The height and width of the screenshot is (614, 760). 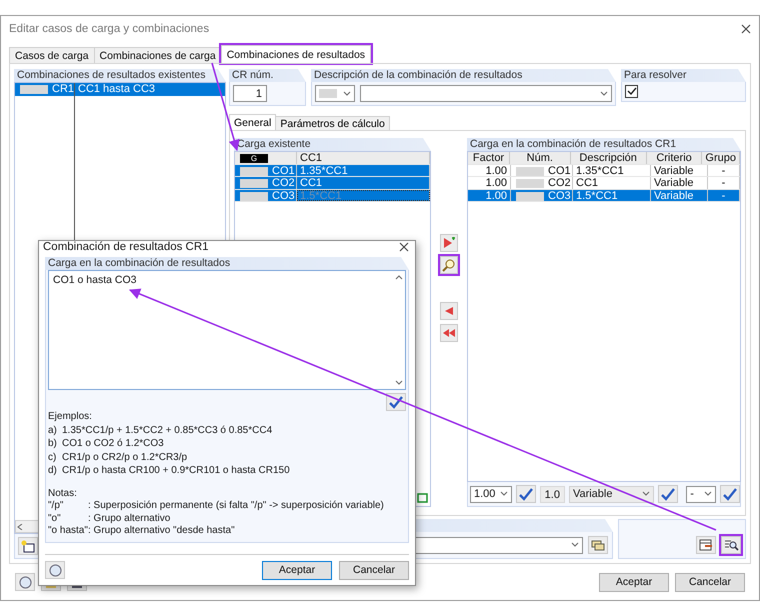 I want to click on factor-dropdown: 1.00, so click(x=491, y=494).